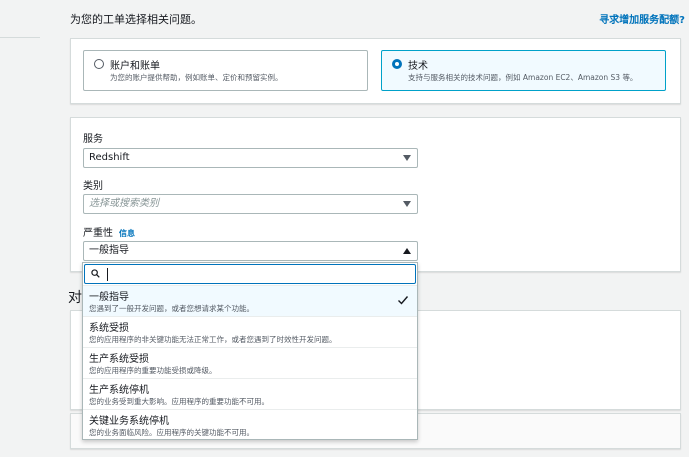 The width and height of the screenshot is (689, 457). I want to click on option-description: 您遇到了一般开发问题，或者您想请求某个功能。, so click(171, 308).